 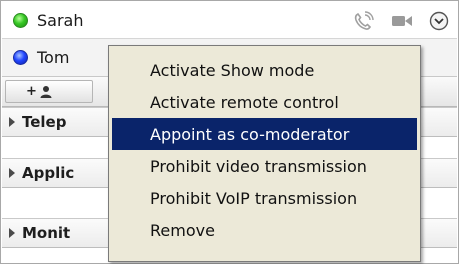 What do you see at coordinates (53, 57) in the screenshot?
I see `participant-name: Tom` at bounding box center [53, 57].